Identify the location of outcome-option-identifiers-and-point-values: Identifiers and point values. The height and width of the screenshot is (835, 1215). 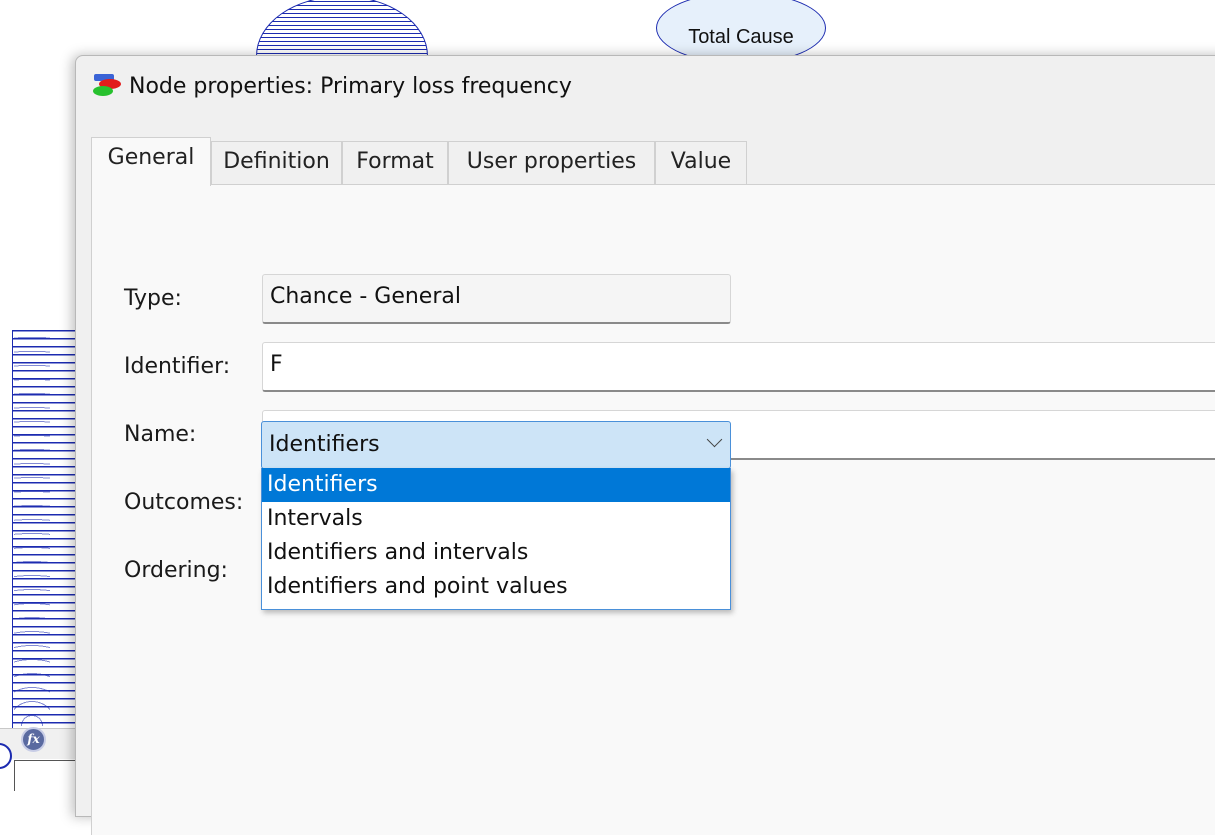
(496, 587).